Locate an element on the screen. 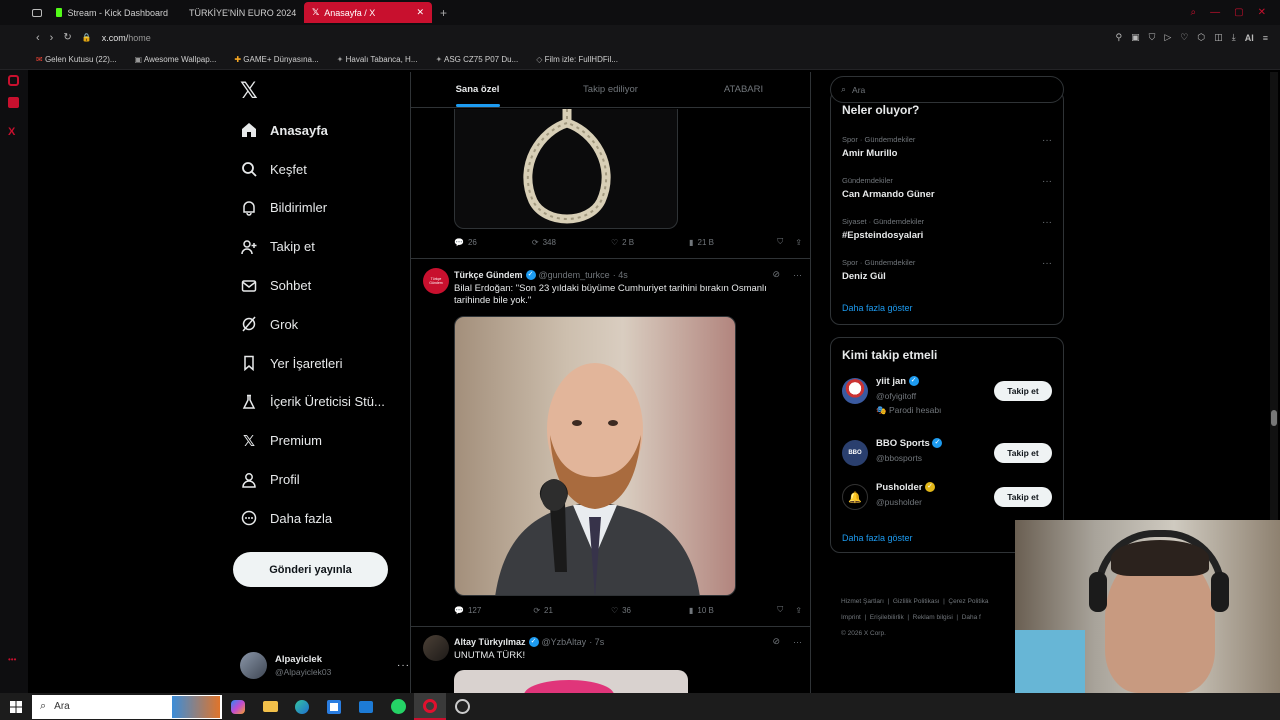 The image size is (1280, 720). trend-item: Spor · Gündemdekiler Deniz Gül ··· is located at coordinates (947, 276).